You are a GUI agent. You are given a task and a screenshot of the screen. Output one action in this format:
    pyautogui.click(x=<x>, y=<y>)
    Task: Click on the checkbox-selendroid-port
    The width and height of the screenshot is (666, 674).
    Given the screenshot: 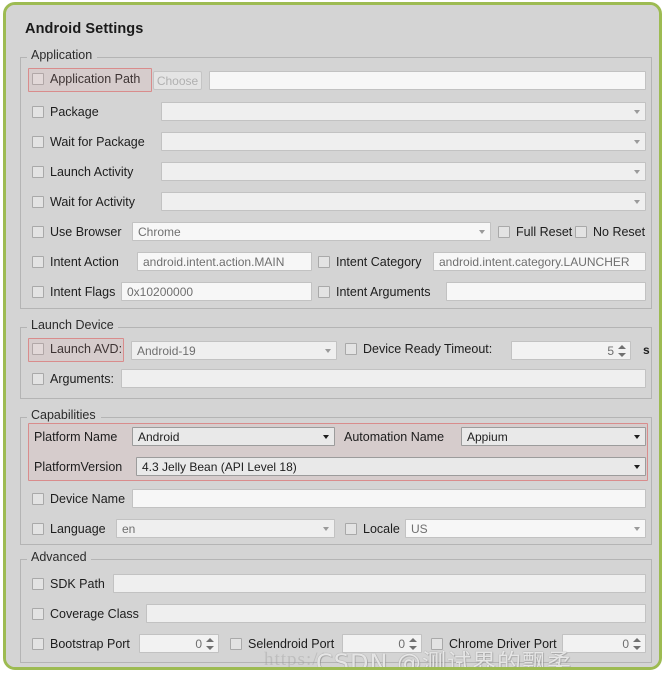 What is the action you would take?
    pyautogui.click(x=236, y=644)
    